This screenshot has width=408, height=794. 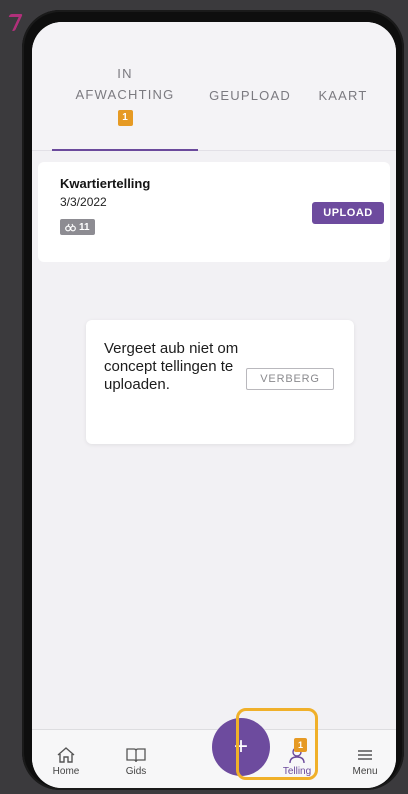 What do you see at coordinates (290, 379) in the screenshot?
I see `hide-button: VERBERG` at bounding box center [290, 379].